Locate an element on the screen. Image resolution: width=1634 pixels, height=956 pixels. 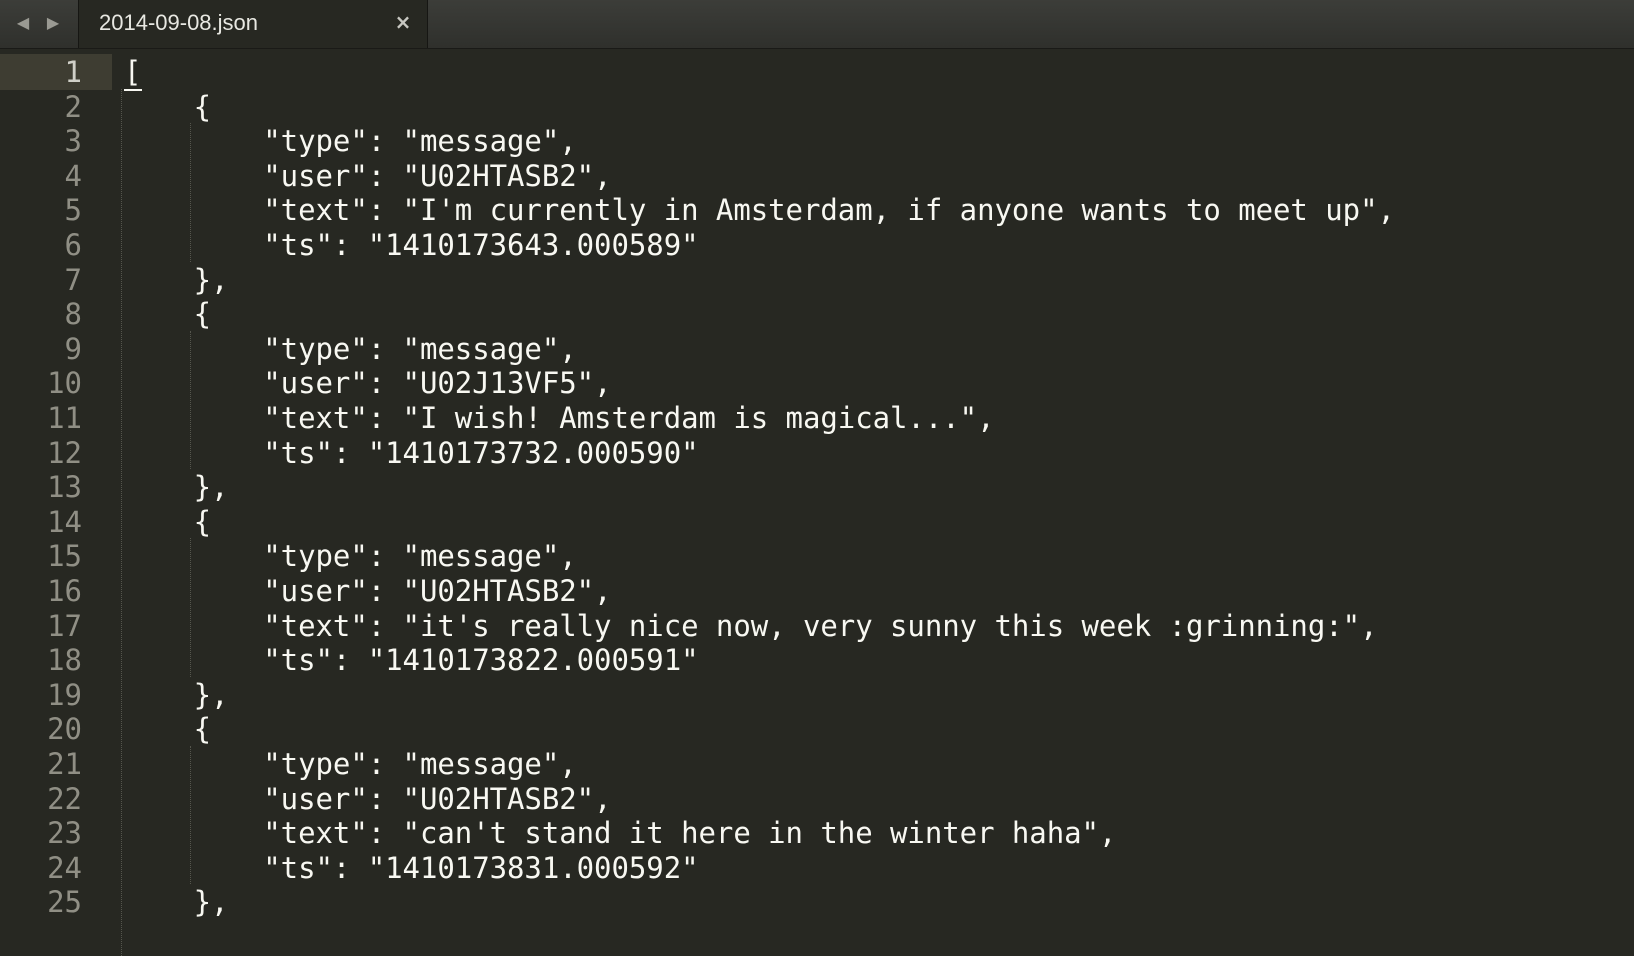
line-number: 2 is located at coordinates (73, 106).